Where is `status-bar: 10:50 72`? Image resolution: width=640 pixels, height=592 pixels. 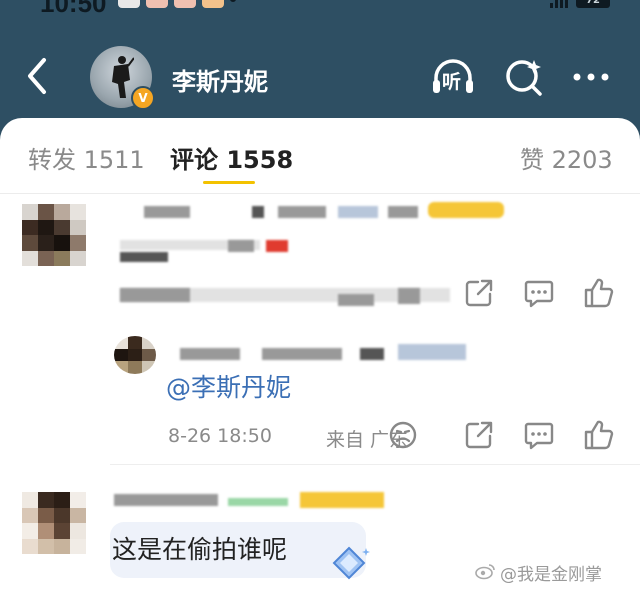
status-bar: 10:50 72 is located at coordinates (320, 11).